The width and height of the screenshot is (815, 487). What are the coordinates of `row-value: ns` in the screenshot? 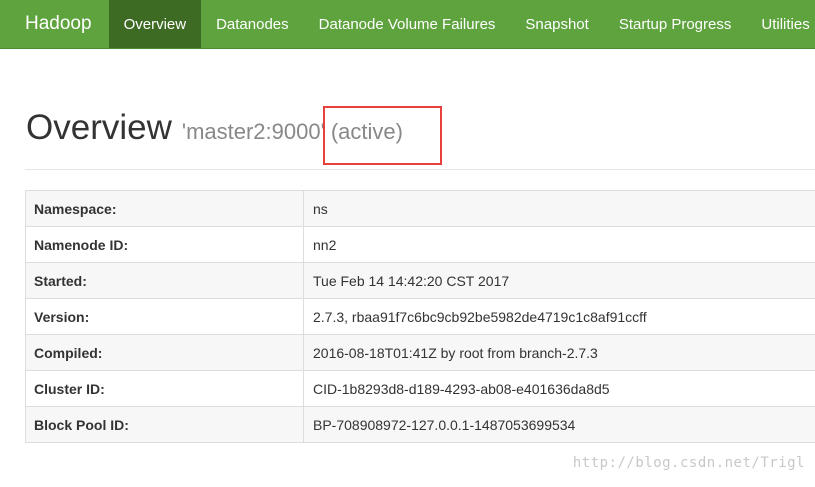 It's located at (559, 208).